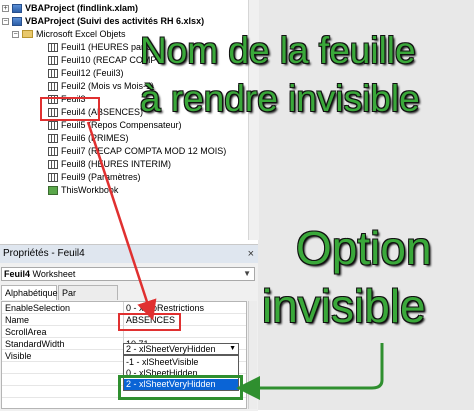  What do you see at coordinates (280, 98) in the screenshot?
I see `annotation-sheet-name-line2: à rendre invisible` at bounding box center [280, 98].